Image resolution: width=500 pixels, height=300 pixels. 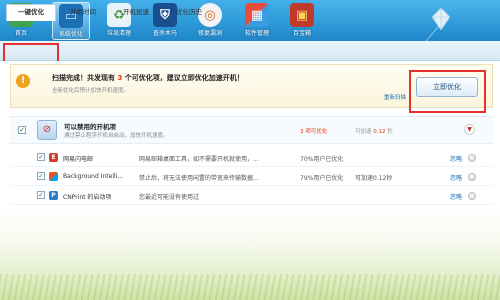 I want to click on windows-icon, so click(x=53, y=176).